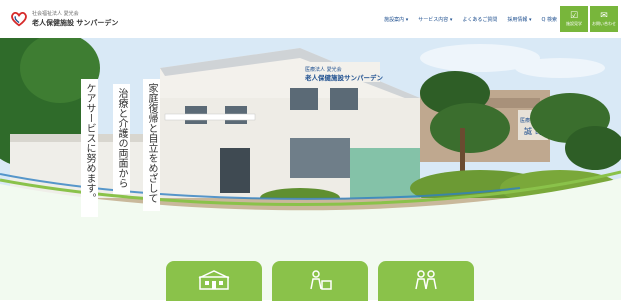 Image resolution: width=621 pixels, height=301 pixels. I want to click on nav-recruit: 採用情報 ▾, so click(519, 19).